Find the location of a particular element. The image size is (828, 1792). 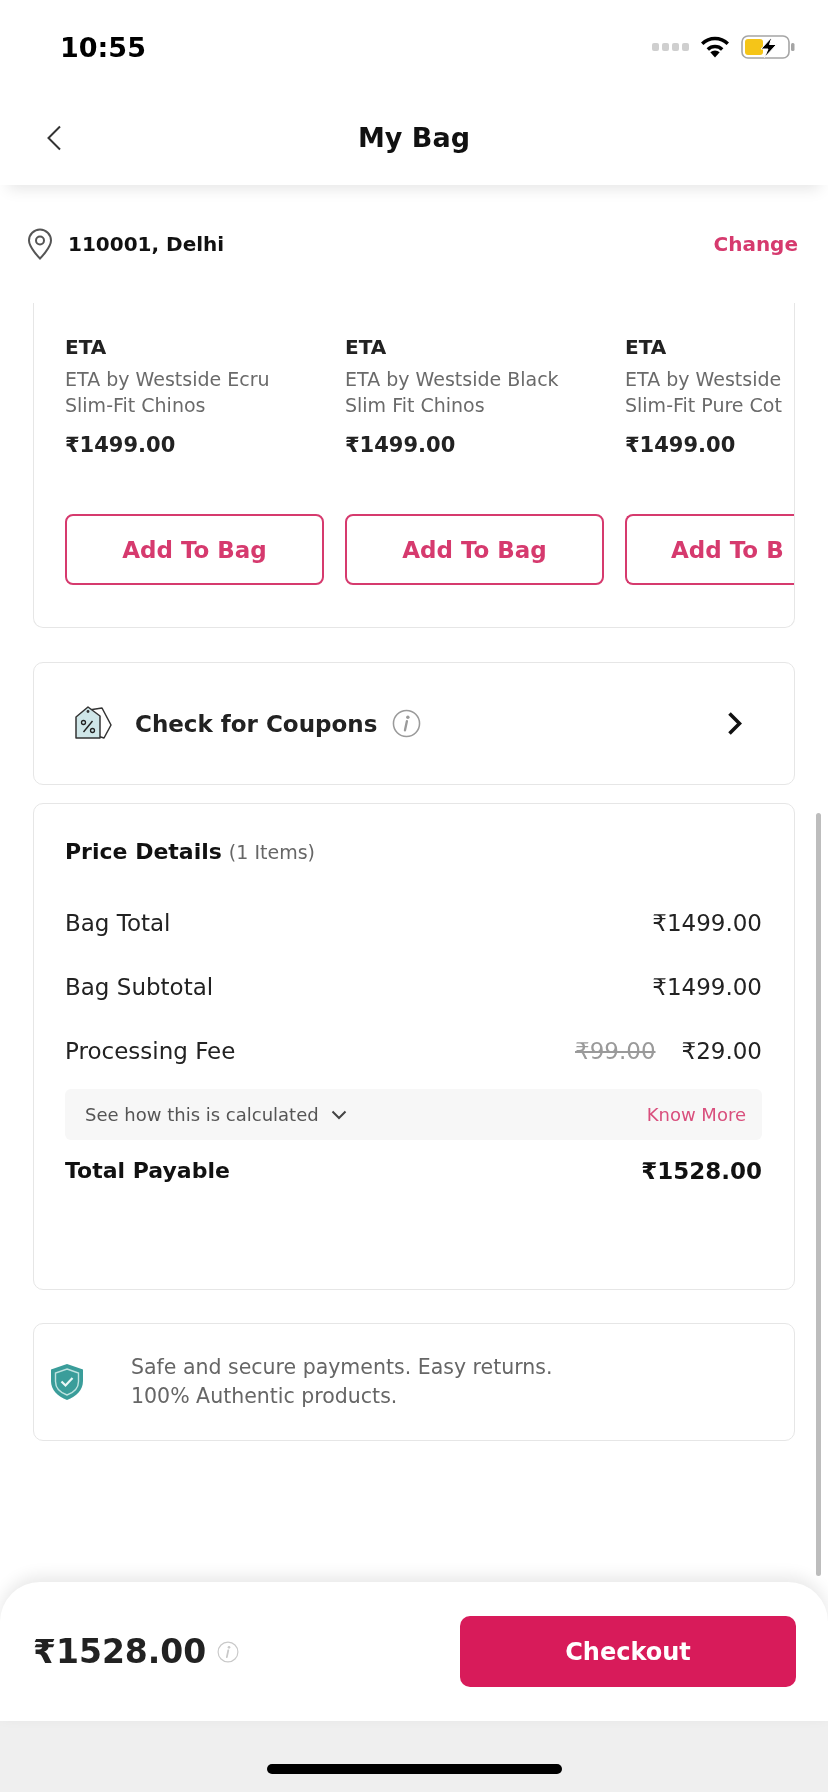

coupons-card: Check for Coupons is located at coordinates (414, 723).